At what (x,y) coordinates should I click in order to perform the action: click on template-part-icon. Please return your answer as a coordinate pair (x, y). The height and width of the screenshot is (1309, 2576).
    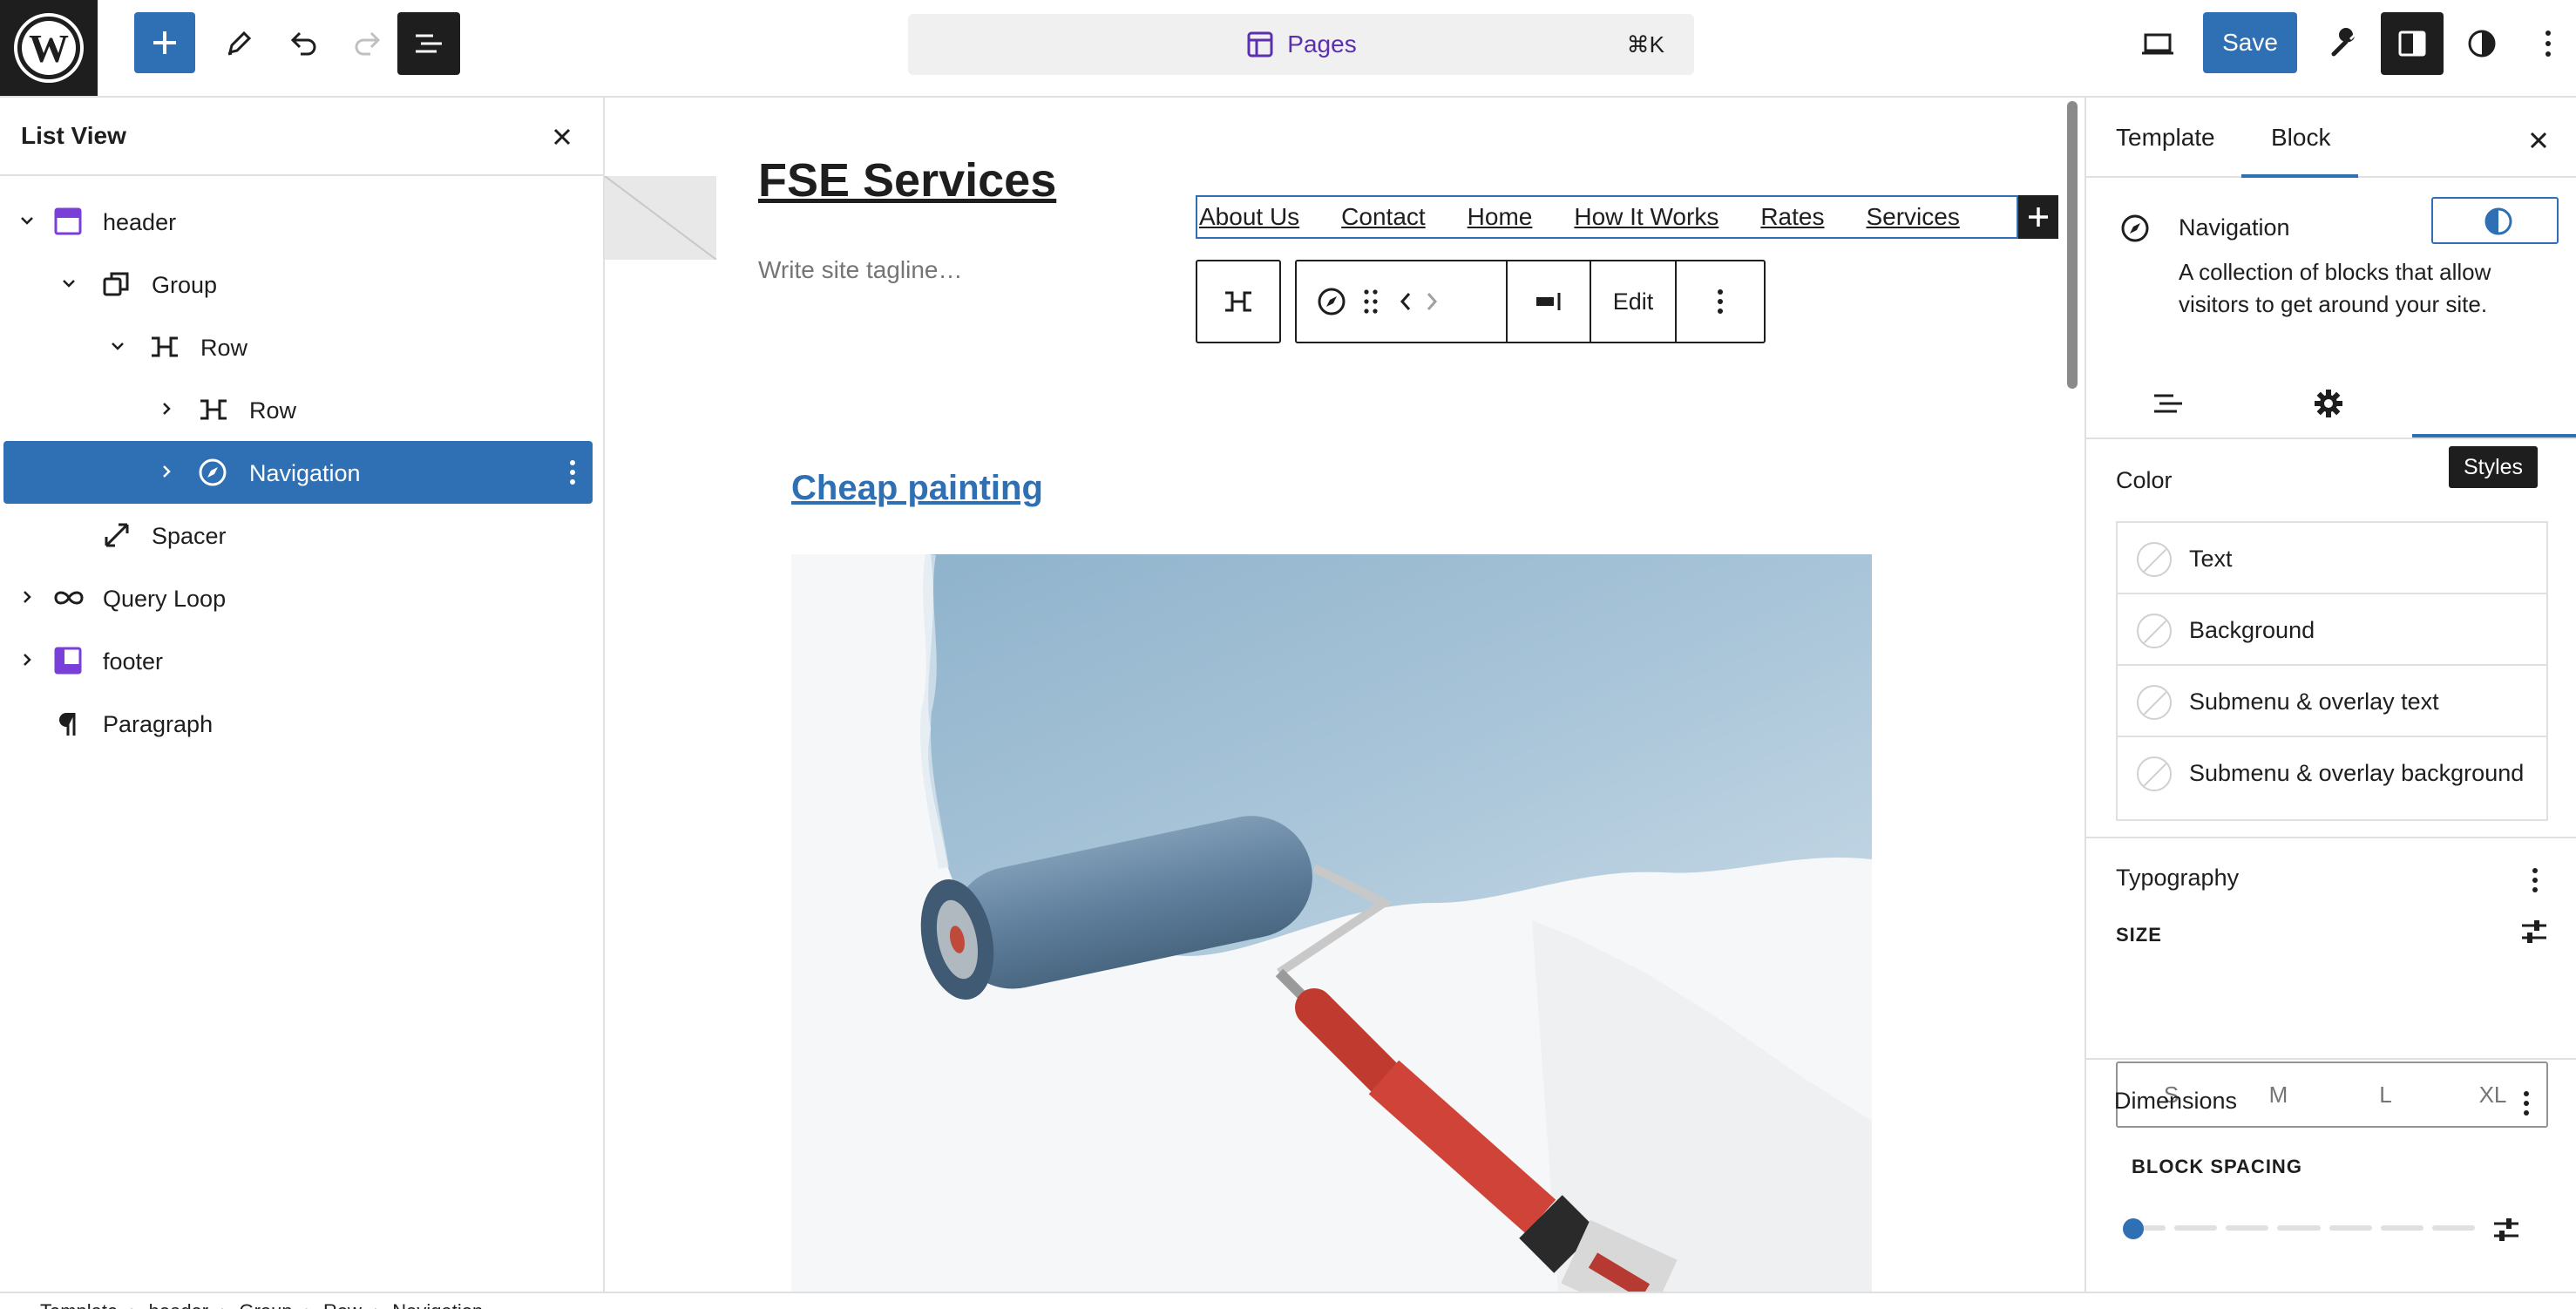
    Looking at the image, I should click on (68, 661).